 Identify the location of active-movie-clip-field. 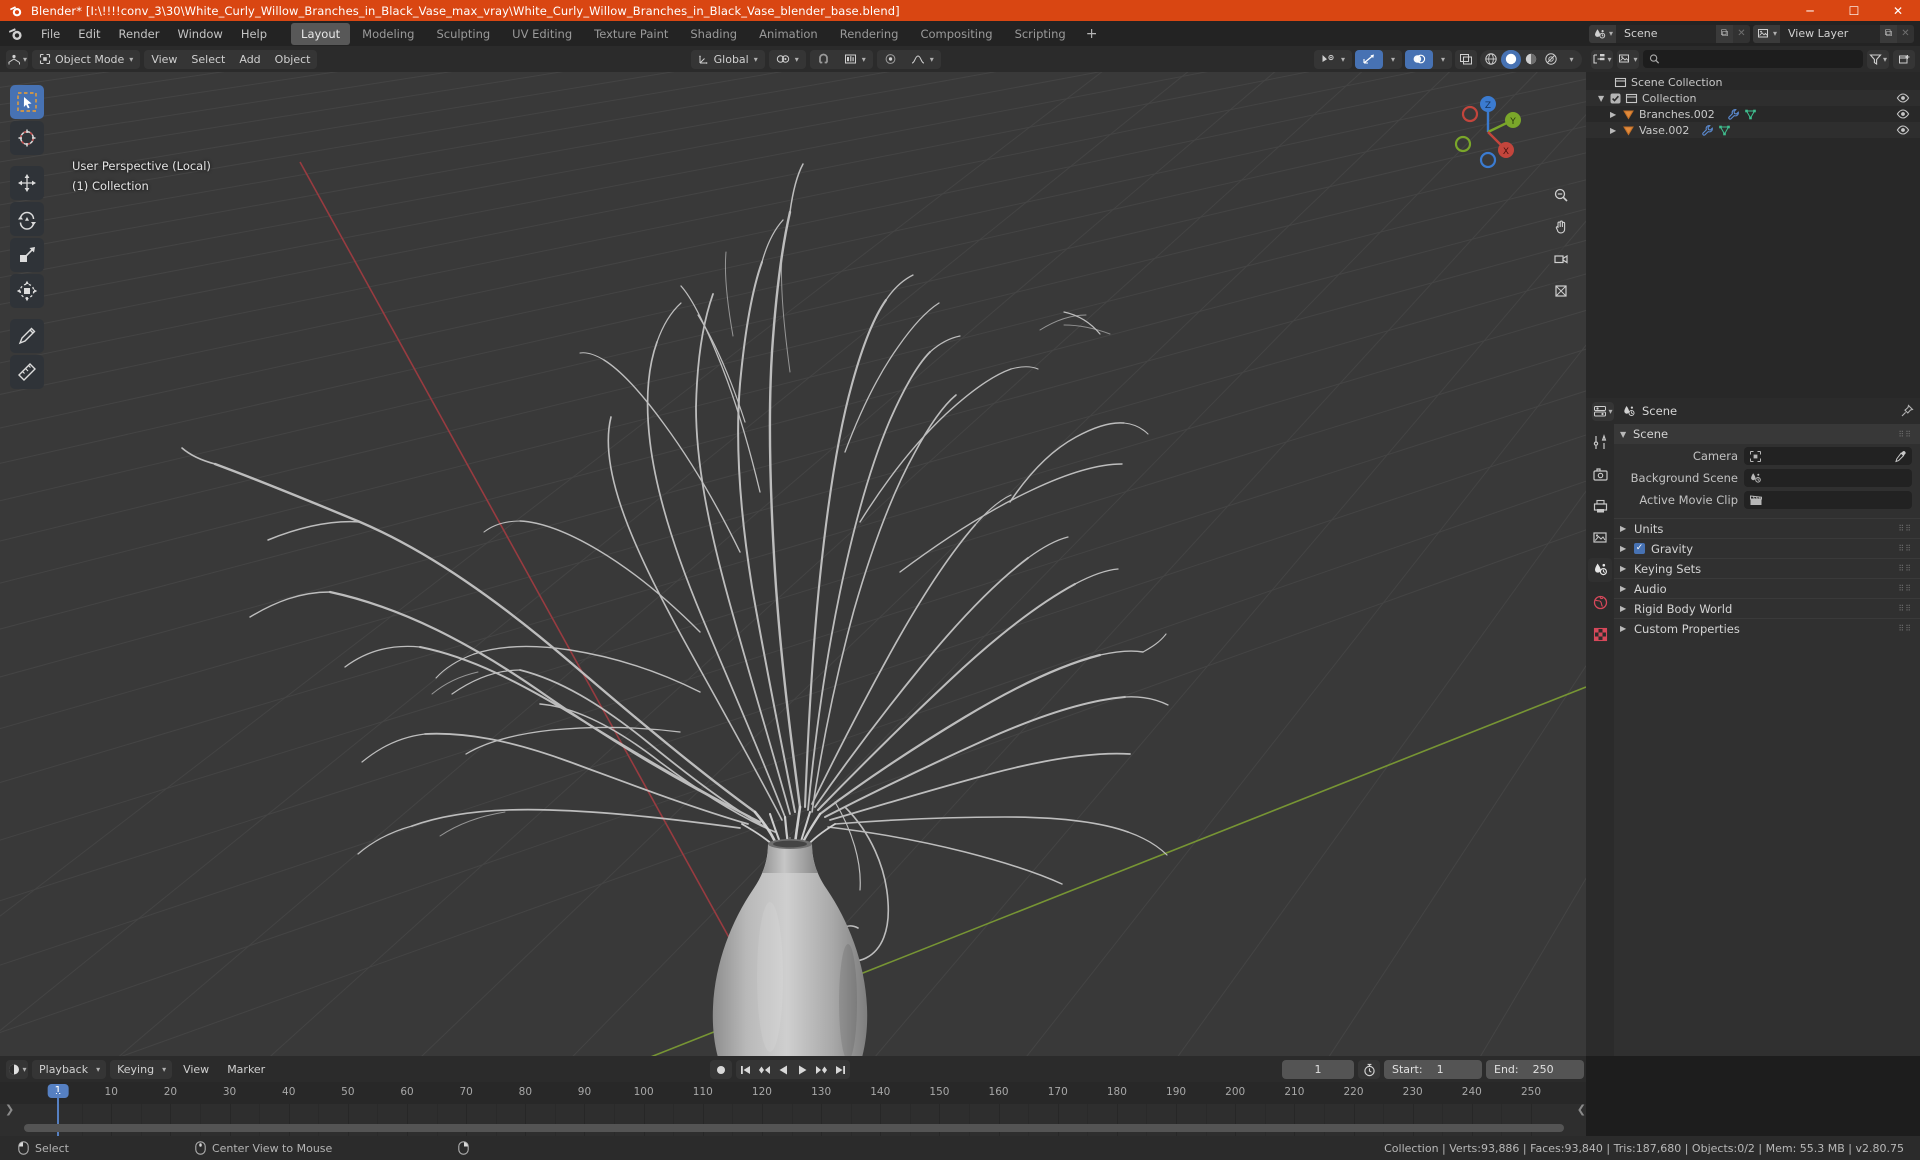
(1828, 500).